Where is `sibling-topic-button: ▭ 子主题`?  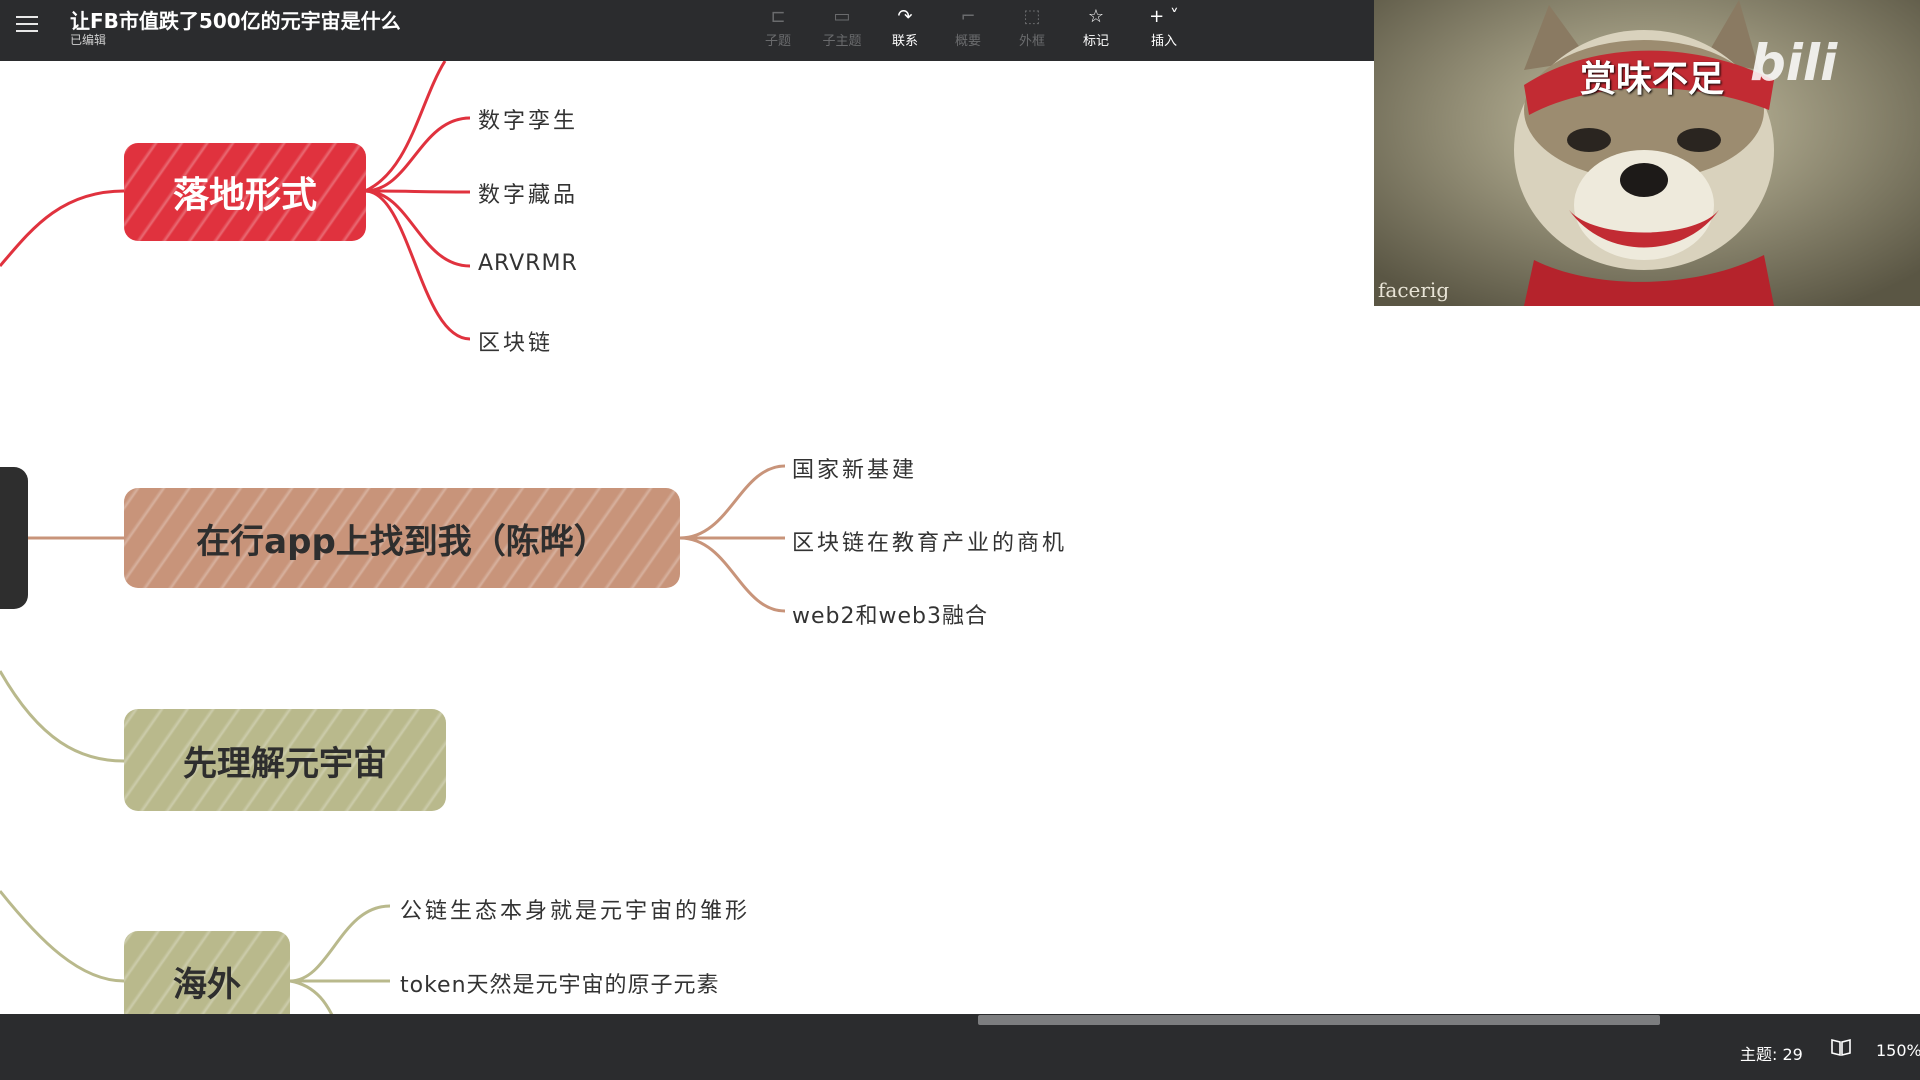
sibling-topic-button: ▭ 子主题 is located at coordinates (842, 31).